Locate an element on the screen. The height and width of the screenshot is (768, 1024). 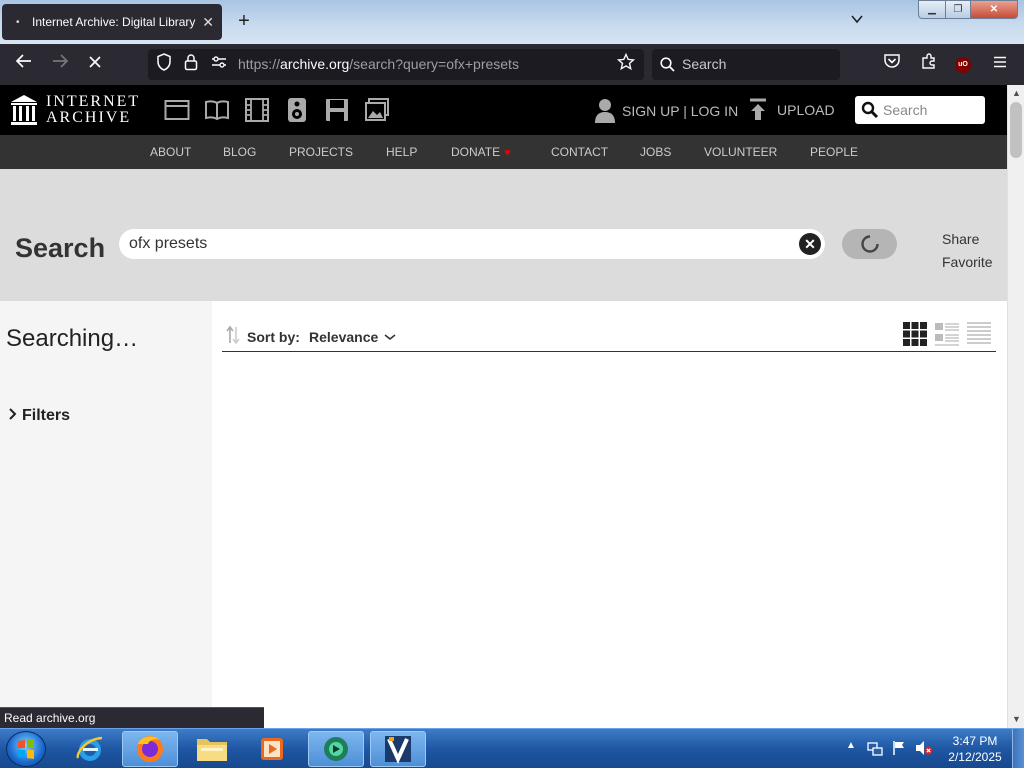
images-icon is located at coordinates (377, 110).